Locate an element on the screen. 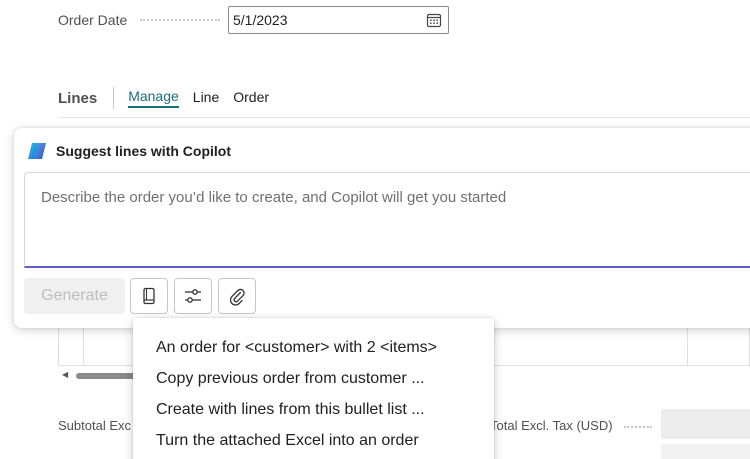  prompt-guide-button is located at coordinates (149, 296).